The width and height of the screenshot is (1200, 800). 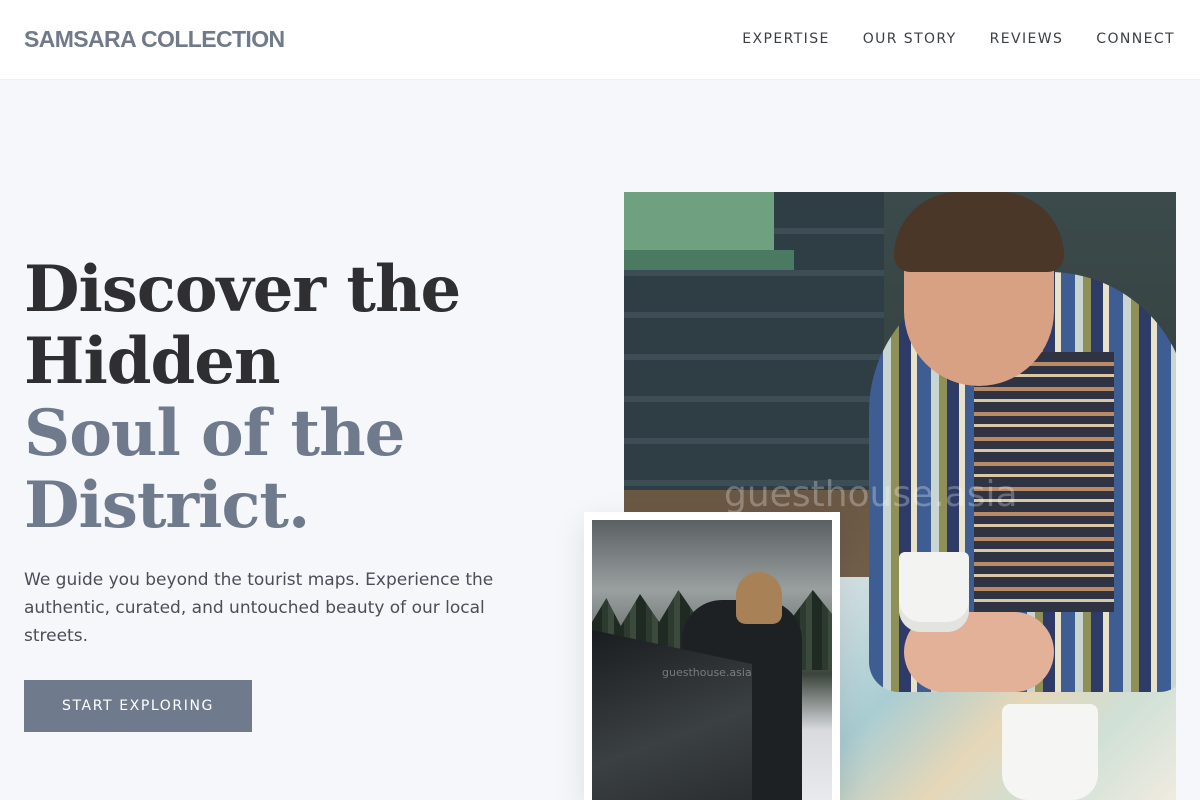 I want to click on photo-green-trim, so click(x=699, y=221).